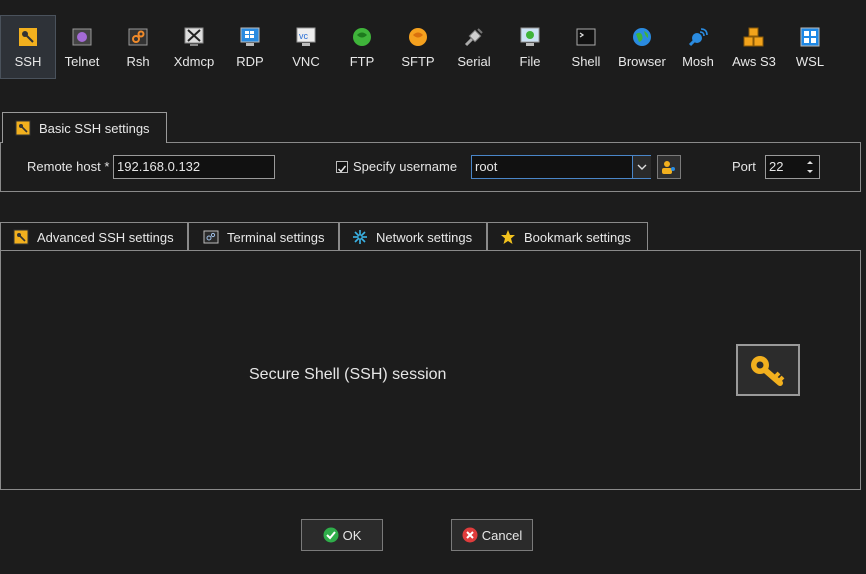  I want to click on chevron-down-icon, so click(642, 167).